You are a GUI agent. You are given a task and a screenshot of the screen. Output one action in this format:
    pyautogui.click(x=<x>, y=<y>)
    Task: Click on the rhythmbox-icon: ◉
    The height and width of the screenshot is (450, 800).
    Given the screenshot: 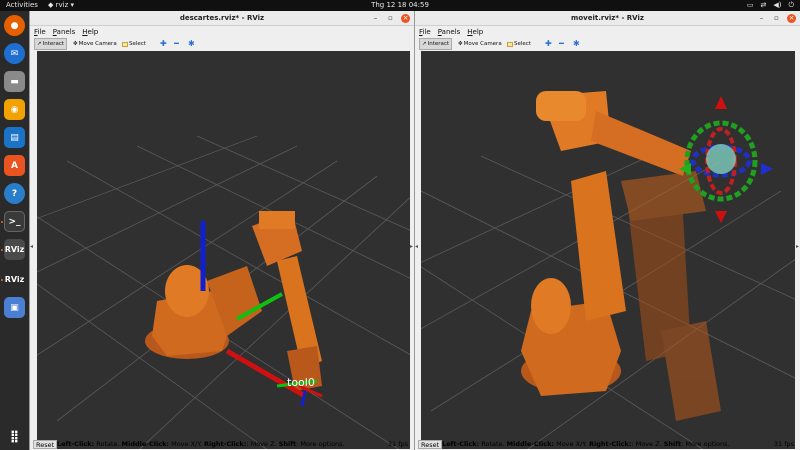 What is the action you would take?
    pyautogui.click(x=14, y=109)
    